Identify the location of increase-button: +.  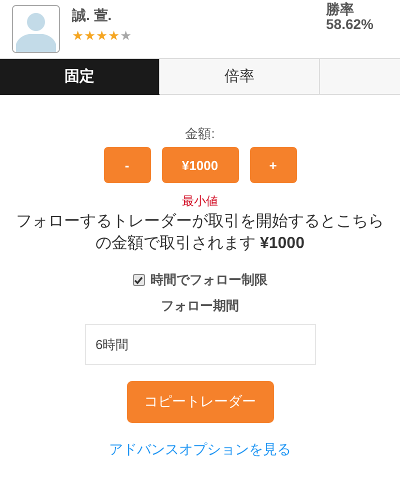
(273, 165).